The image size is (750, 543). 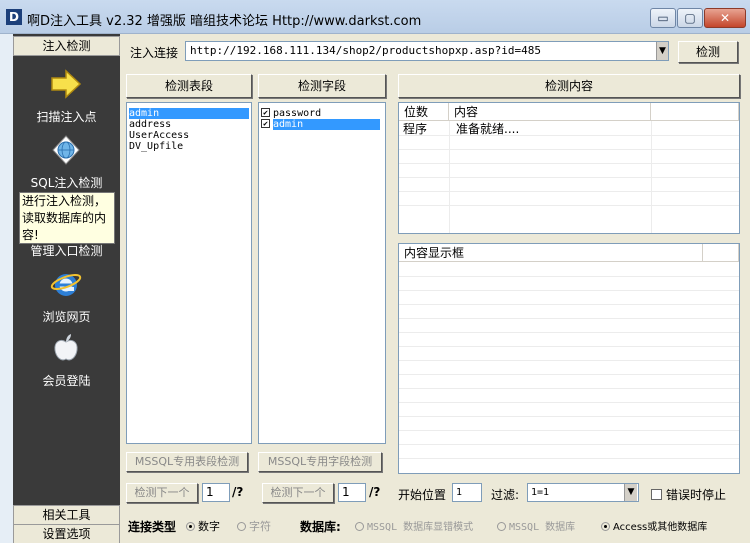 What do you see at coordinates (216, 492) in the screenshot?
I see `table-page-input: 1` at bounding box center [216, 492].